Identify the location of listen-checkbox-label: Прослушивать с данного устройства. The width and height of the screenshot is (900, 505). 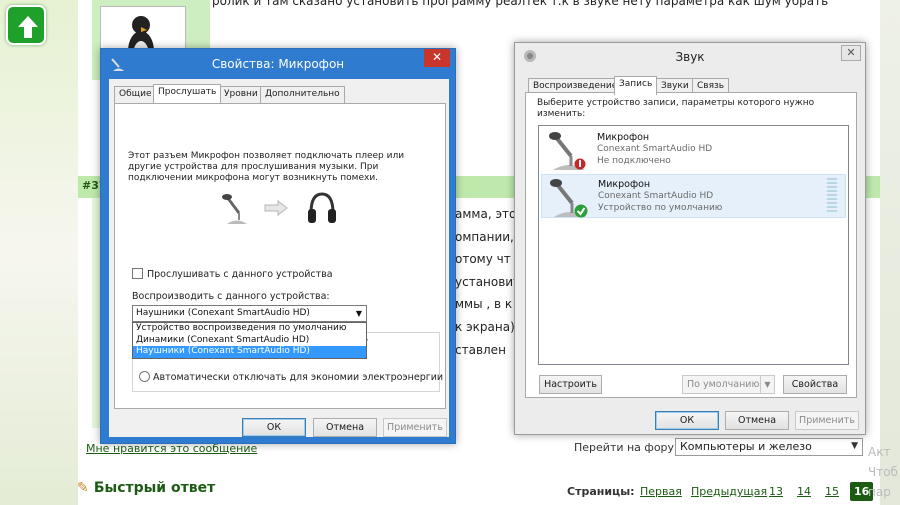
(240, 274).